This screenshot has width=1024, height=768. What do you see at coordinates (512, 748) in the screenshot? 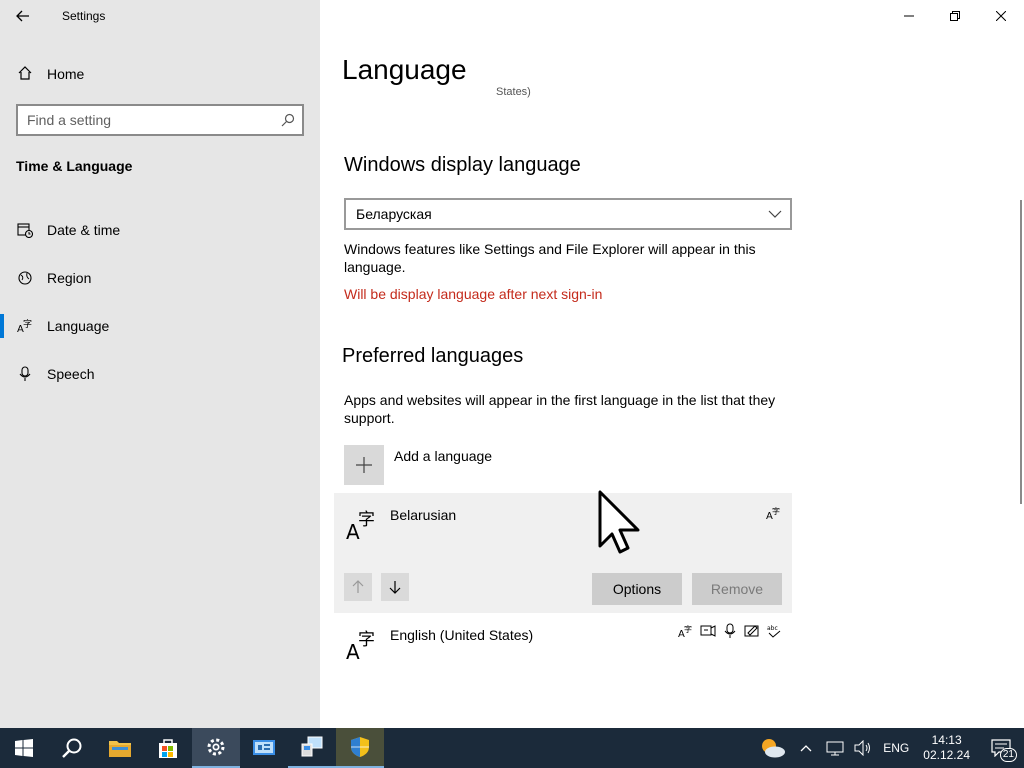
I see `taskbar: ENG 14:13 02.12.24 21` at bounding box center [512, 748].